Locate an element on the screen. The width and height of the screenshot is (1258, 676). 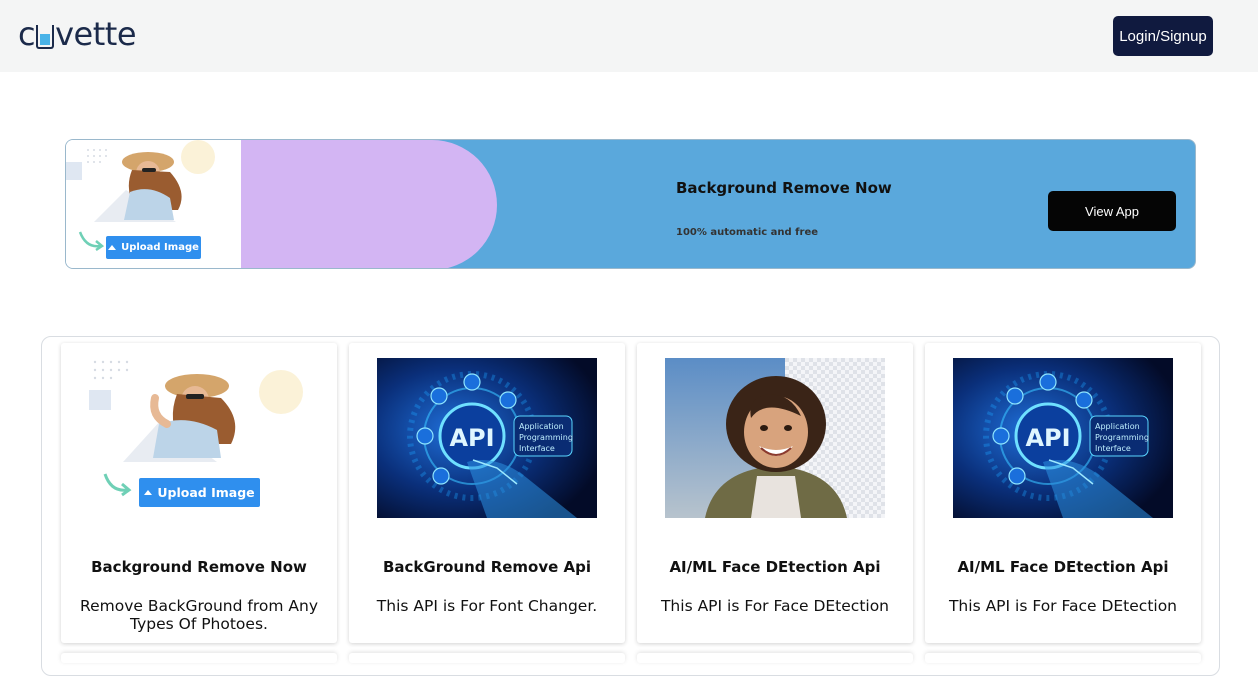
banner-illustration: Upload Image is located at coordinates (153, 204).